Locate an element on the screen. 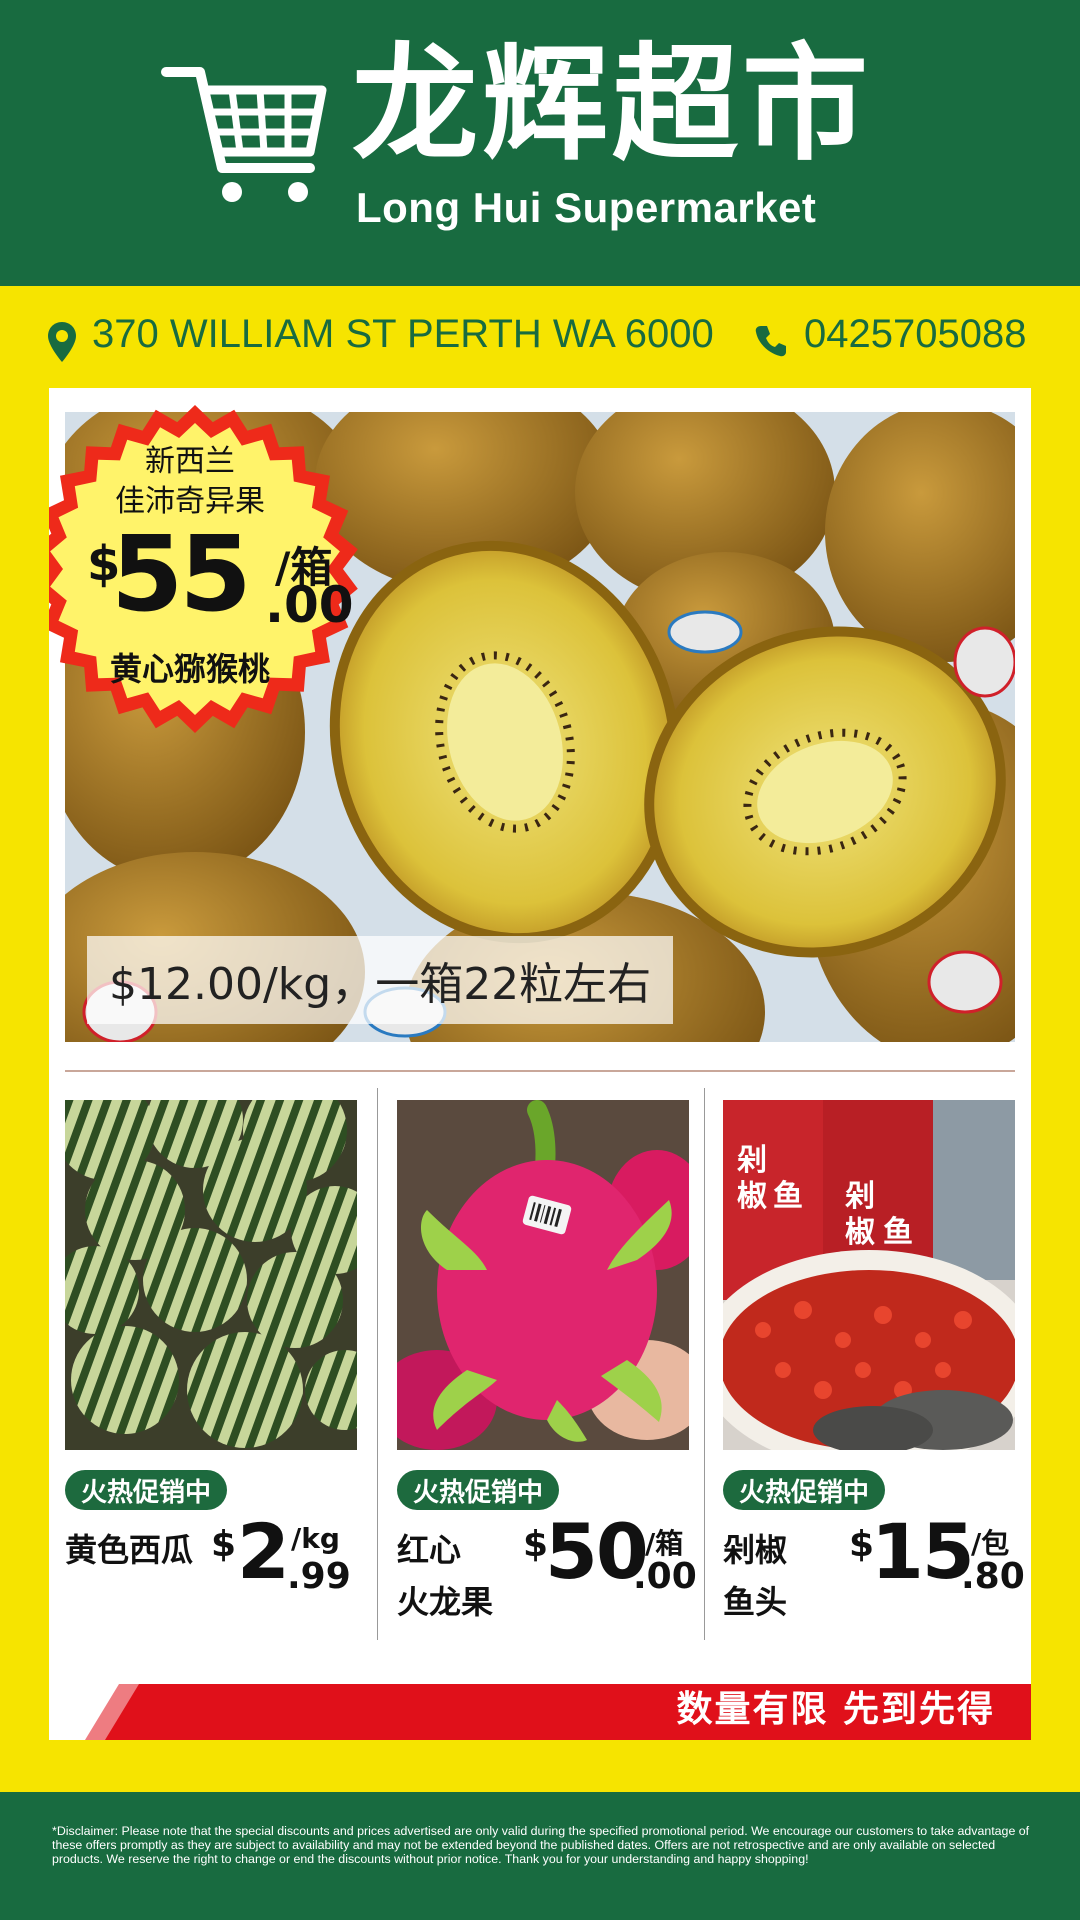 Image resolution: width=1080 pixels, height=1920 pixels. price-cents: .99 is located at coordinates (319, 1576).